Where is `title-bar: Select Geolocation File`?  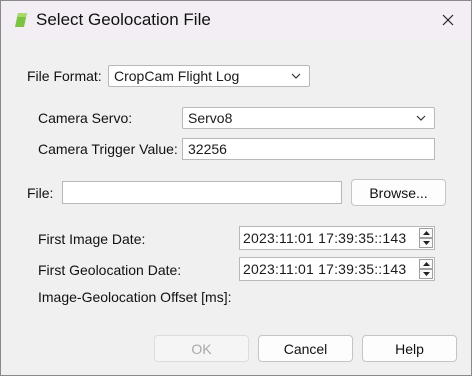
title-bar: Select Geolocation File is located at coordinates (236, 20).